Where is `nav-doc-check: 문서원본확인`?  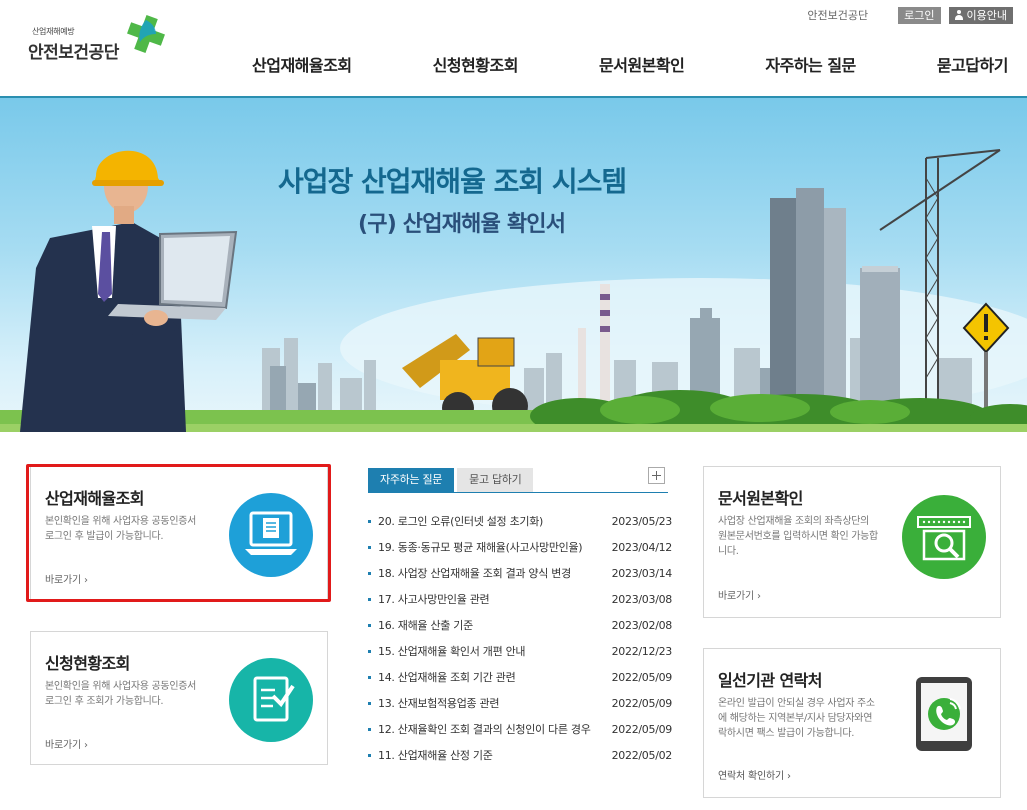 nav-doc-check: 문서원본확인 is located at coordinates (641, 64).